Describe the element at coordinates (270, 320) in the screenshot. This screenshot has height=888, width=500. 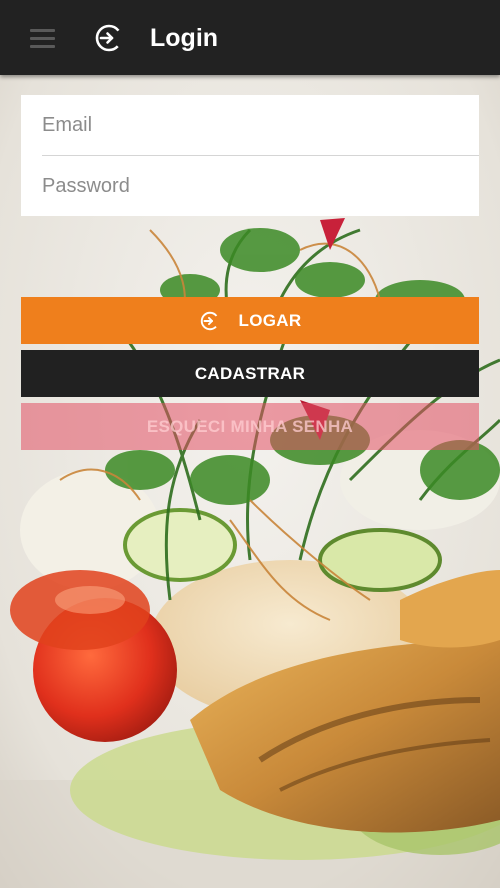
I see `login-button-label: LOGAR` at that location.